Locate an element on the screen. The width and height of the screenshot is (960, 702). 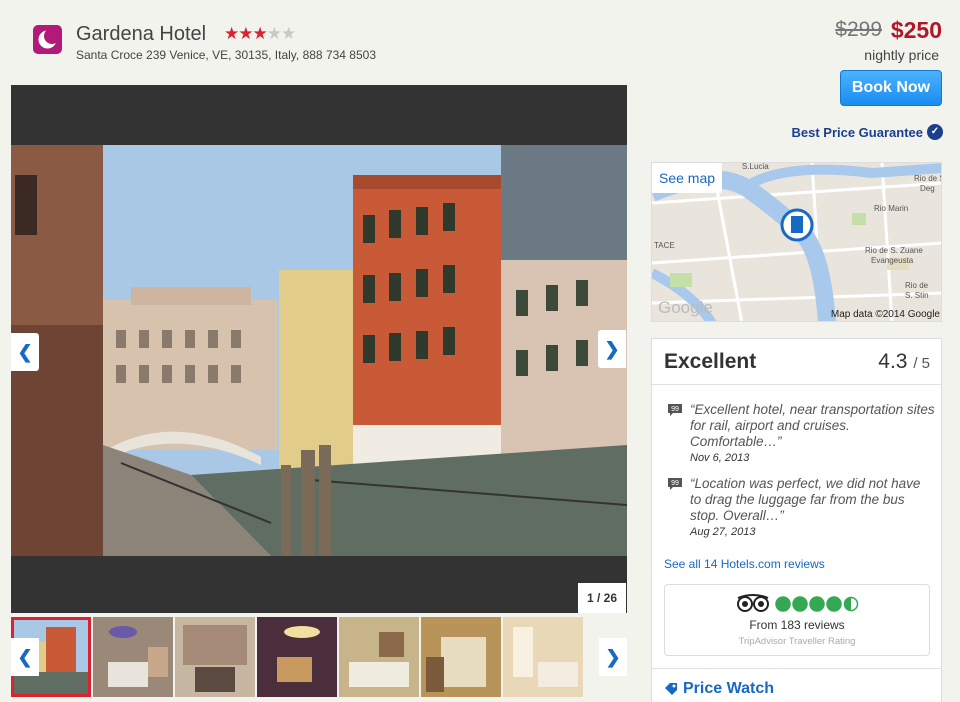
moon-logo-icon is located at coordinates (49, 38).